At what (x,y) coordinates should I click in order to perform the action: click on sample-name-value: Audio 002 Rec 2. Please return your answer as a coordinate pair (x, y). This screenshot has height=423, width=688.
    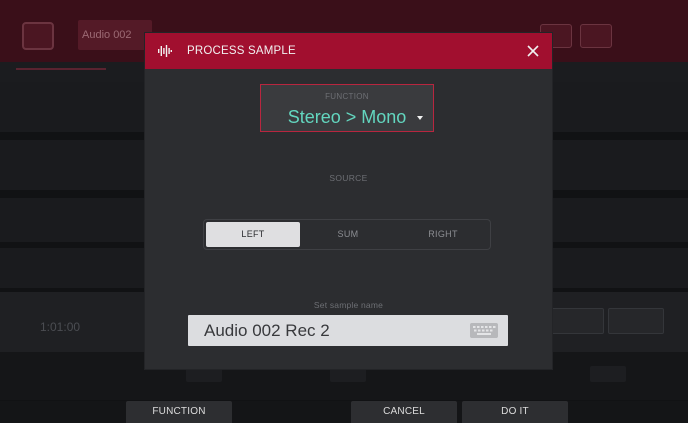
    Looking at the image, I should click on (267, 330).